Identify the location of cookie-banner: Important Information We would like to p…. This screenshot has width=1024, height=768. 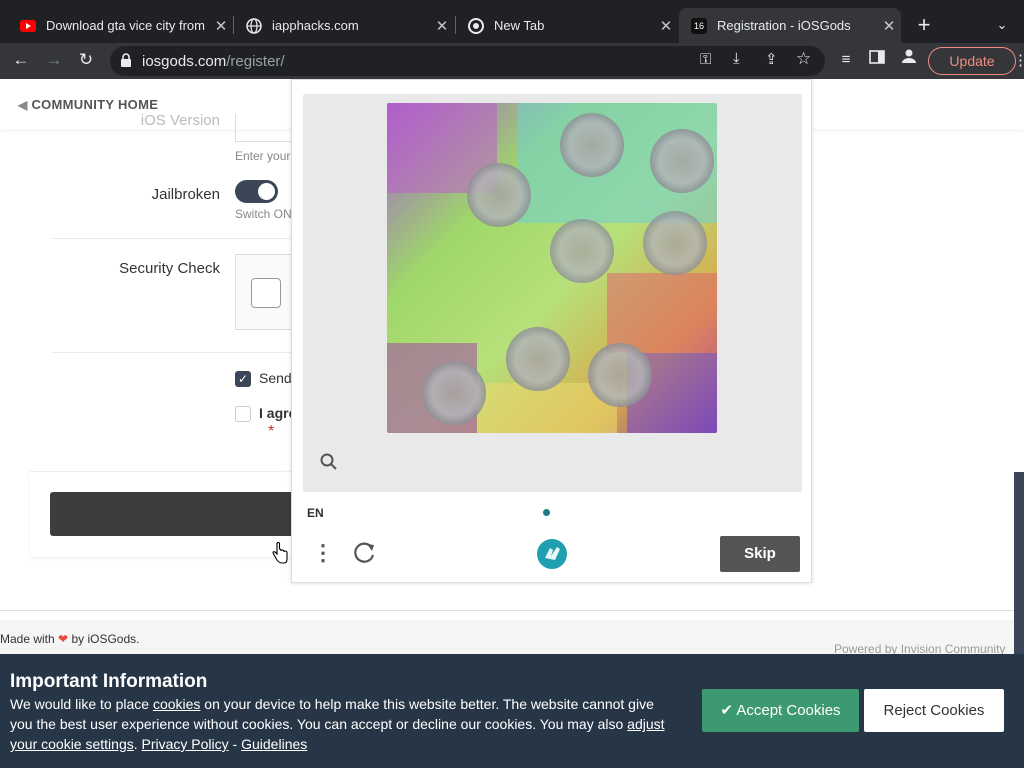
(512, 711).